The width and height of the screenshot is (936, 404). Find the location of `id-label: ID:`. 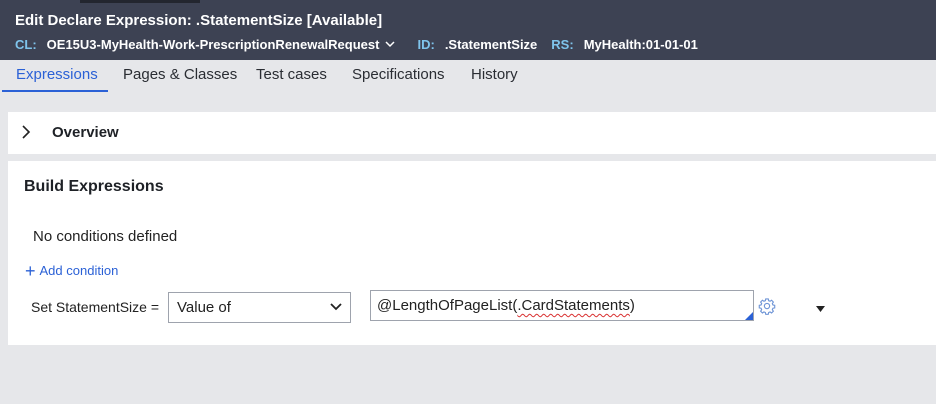

id-label: ID: is located at coordinates (426, 44).